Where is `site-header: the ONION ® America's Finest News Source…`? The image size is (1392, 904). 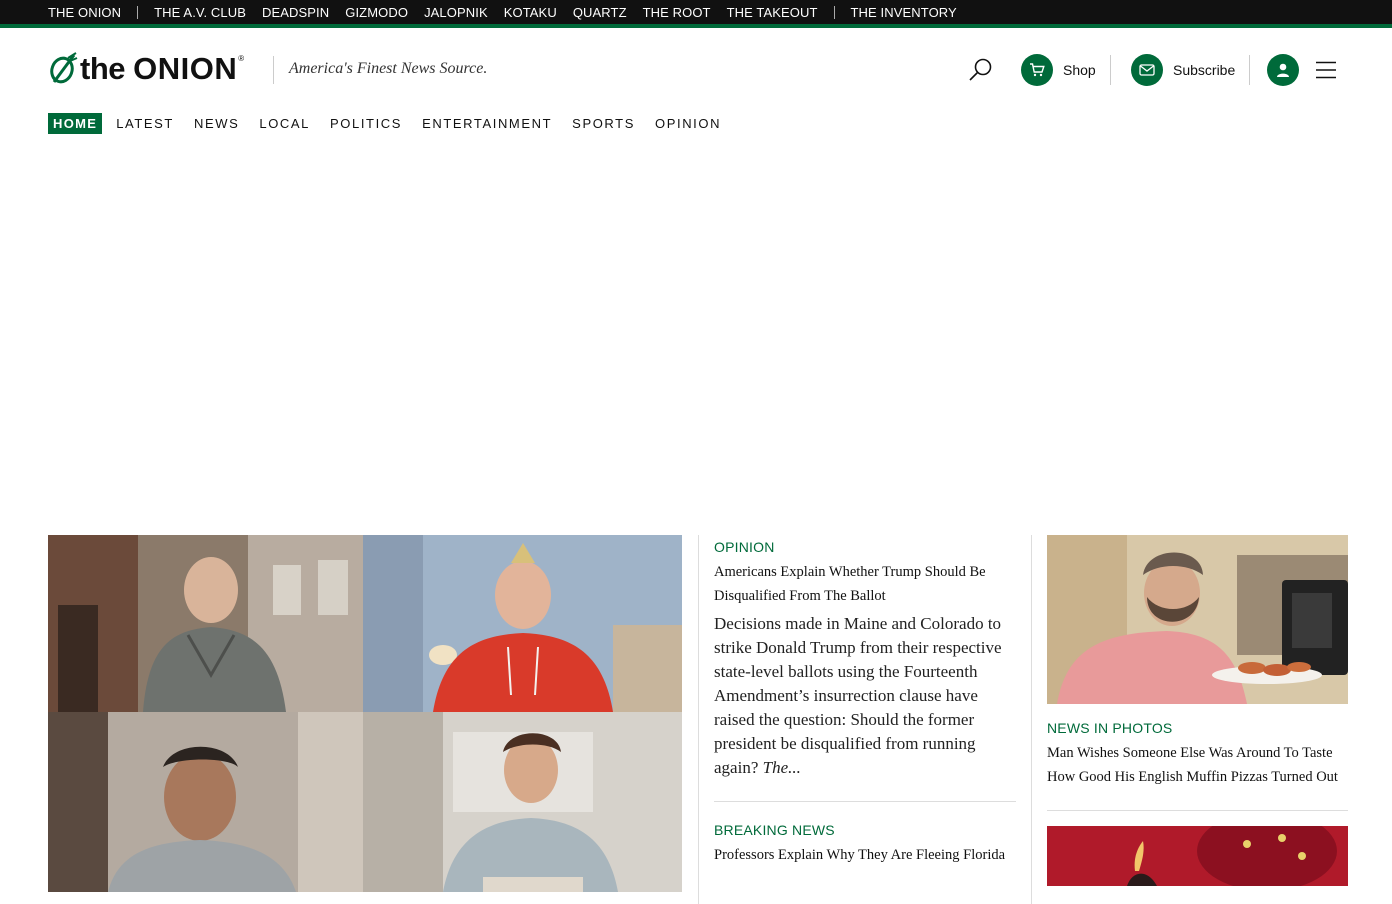
site-header: the ONION ® America's Finest News Source… is located at coordinates (696, 70).